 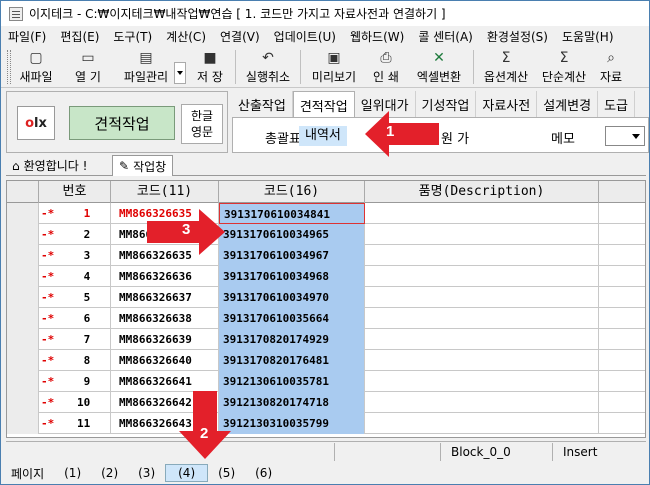 What do you see at coordinates (377, 36) in the screenshot?
I see `menu-webhard: 웹하드(W)` at bounding box center [377, 36].